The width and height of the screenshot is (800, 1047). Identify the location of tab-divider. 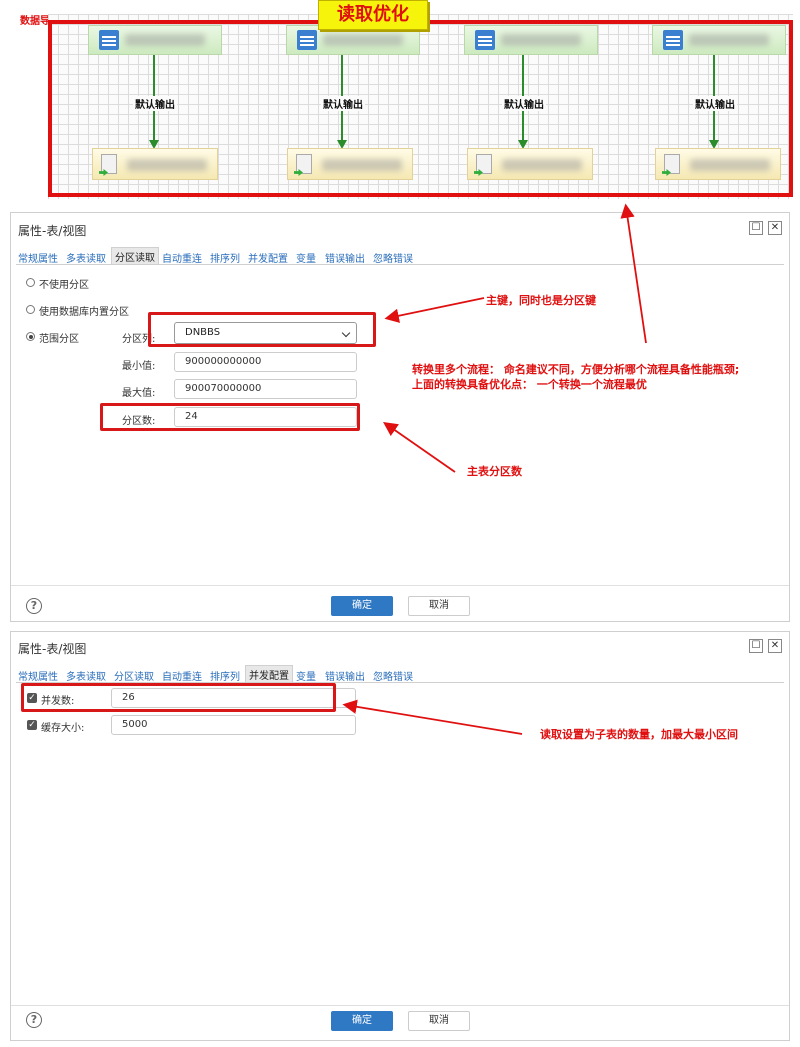
(400, 264).